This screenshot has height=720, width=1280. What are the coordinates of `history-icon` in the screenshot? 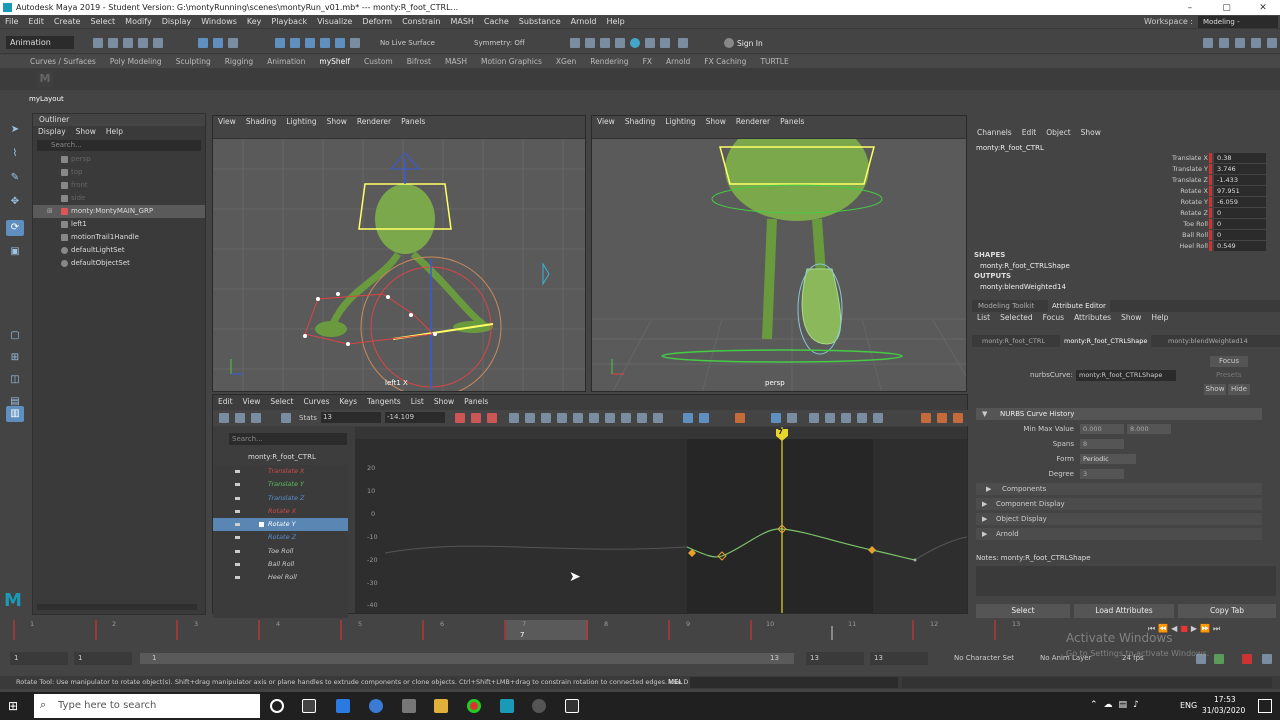 It's located at (575, 43).